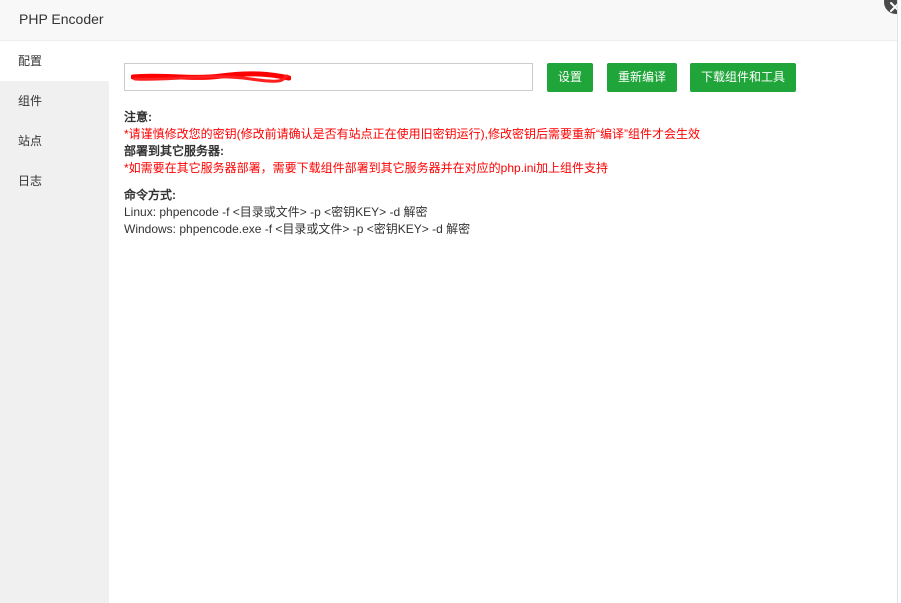  What do you see at coordinates (150, 195) in the screenshot?
I see `command-title: 命令方式:` at bounding box center [150, 195].